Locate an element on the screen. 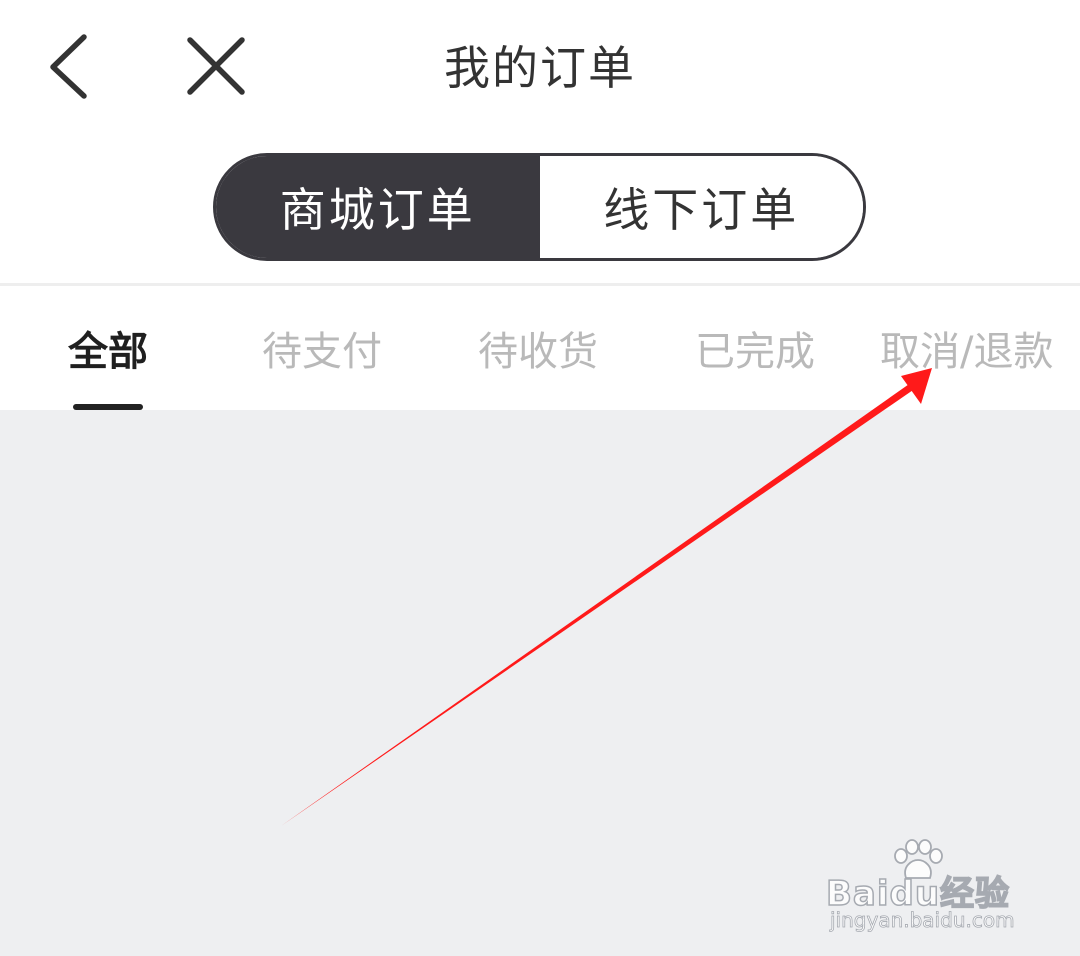 The image size is (1080, 956). page-title: 我的订单 is located at coordinates (540, 68).